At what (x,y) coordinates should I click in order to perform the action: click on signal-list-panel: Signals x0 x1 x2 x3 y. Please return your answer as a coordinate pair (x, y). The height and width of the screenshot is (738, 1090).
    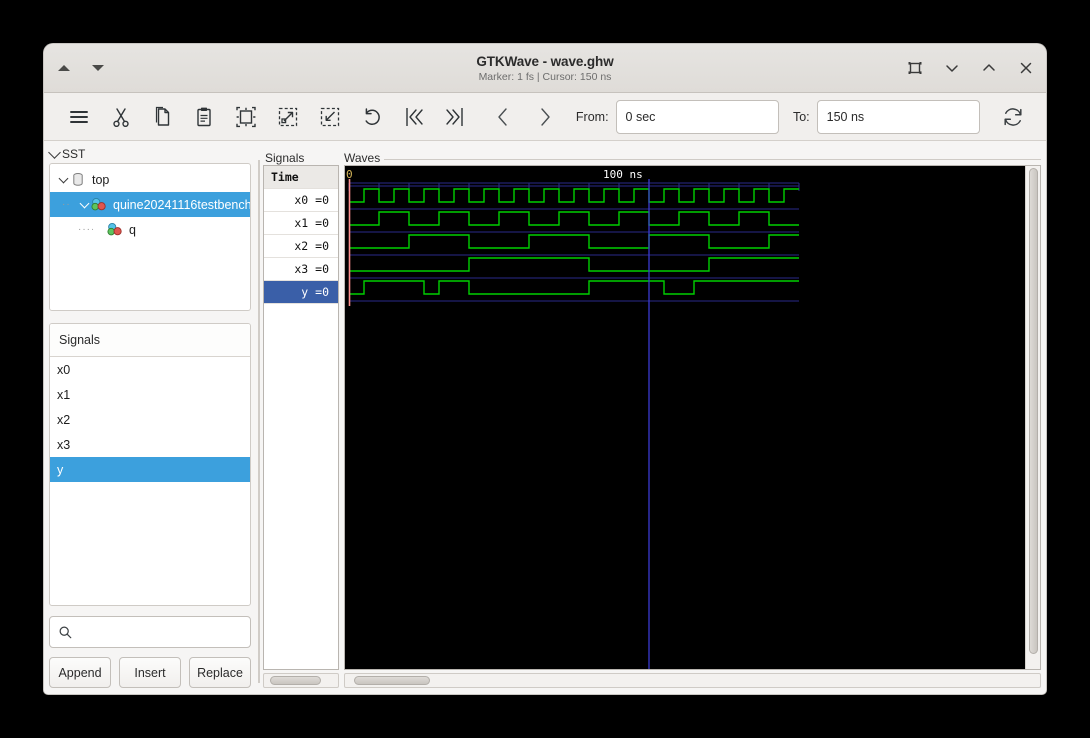
    Looking at the image, I should click on (150, 464).